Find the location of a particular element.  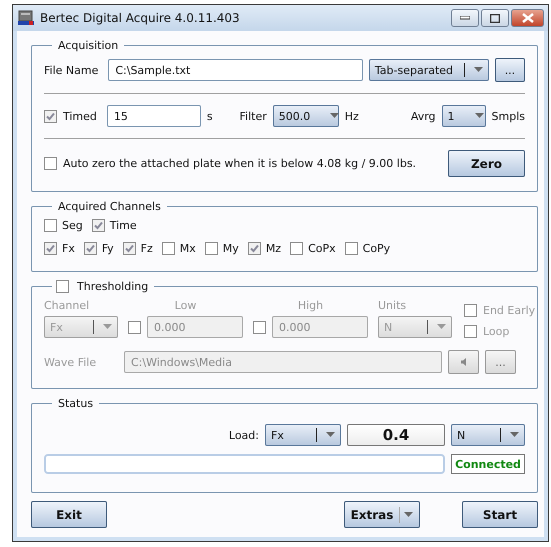

hz-label: Hz is located at coordinates (351, 116).